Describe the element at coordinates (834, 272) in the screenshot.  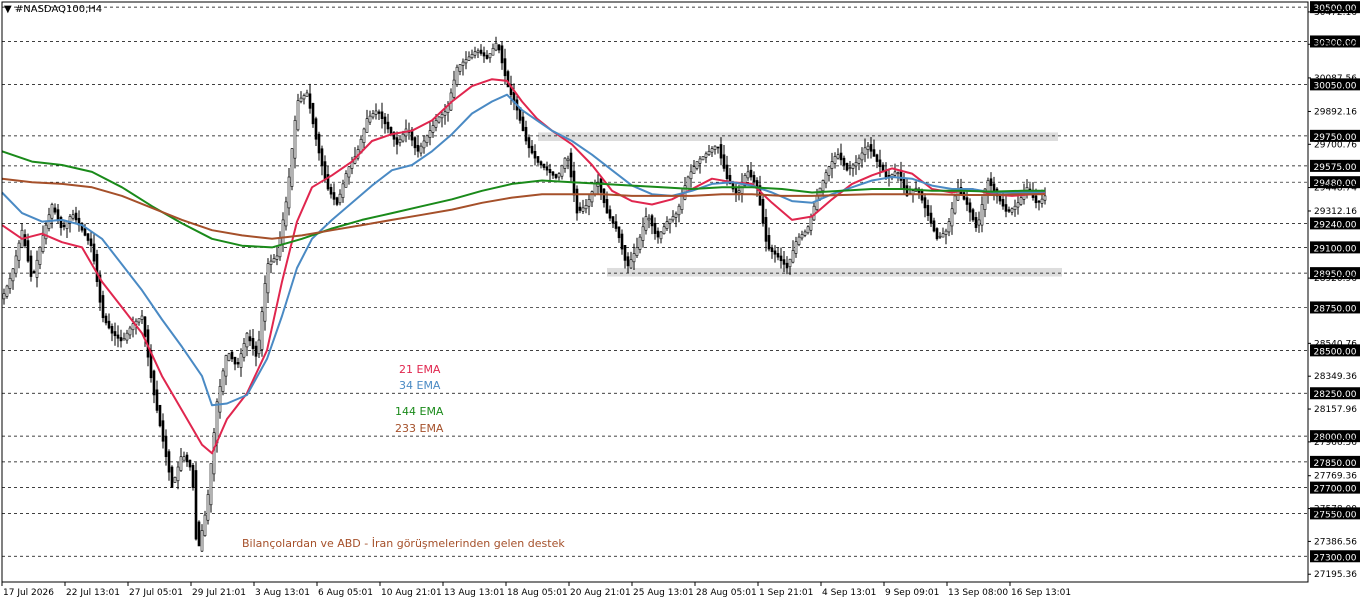
I see `support-zone` at that location.